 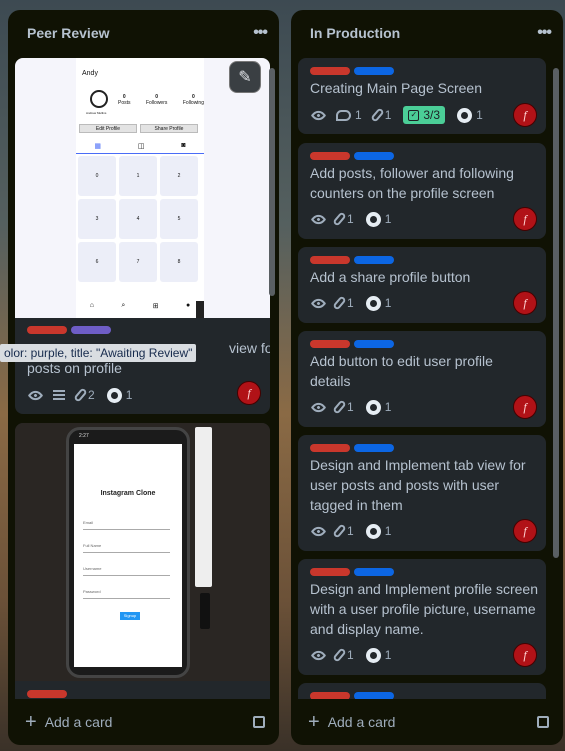 What do you see at coordinates (128, 493) in the screenshot?
I see `mockup-app-title: Instagram Clone` at bounding box center [128, 493].